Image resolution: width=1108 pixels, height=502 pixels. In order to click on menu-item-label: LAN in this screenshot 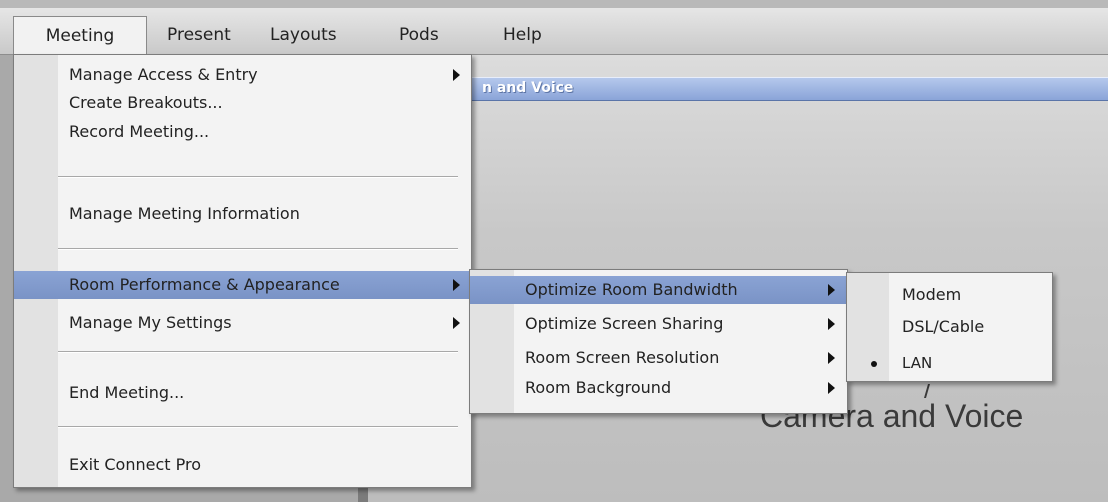, I will do `click(917, 363)`.